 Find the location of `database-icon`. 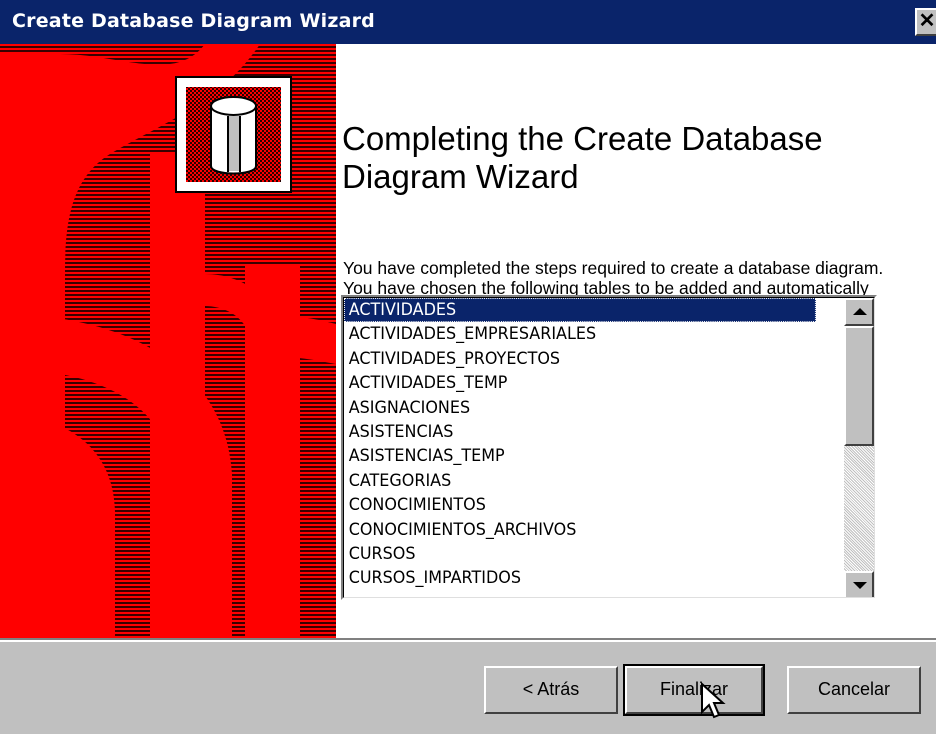

database-icon is located at coordinates (233, 135).